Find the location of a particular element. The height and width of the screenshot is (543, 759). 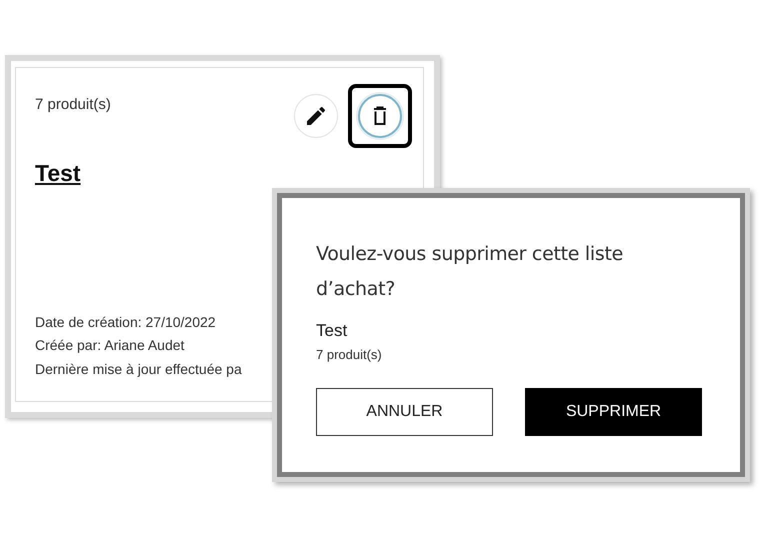

edit-button is located at coordinates (316, 116).